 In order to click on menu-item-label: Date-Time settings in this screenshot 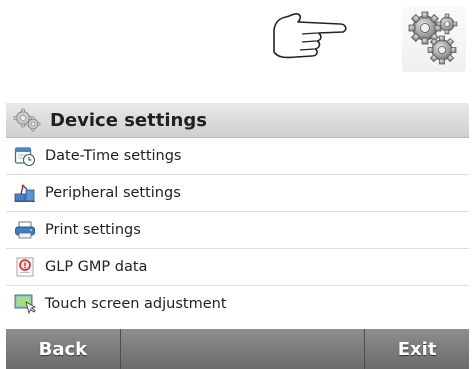, I will do `click(113, 156)`.